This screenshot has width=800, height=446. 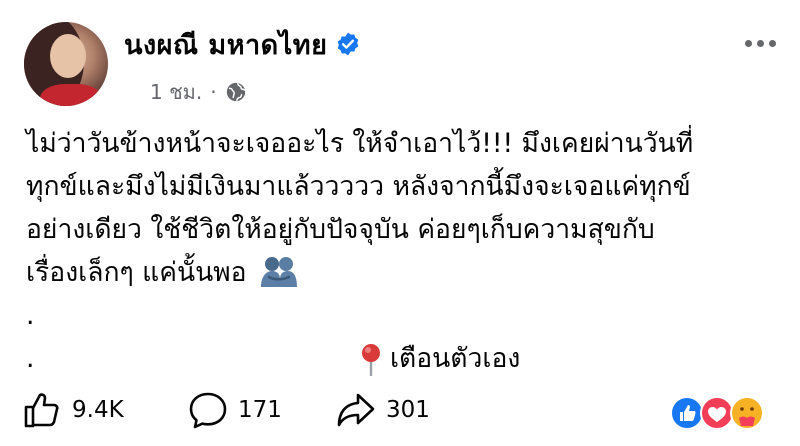 I want to click on post-actions: 9.4K 171 301, so click(x=401, y=413).